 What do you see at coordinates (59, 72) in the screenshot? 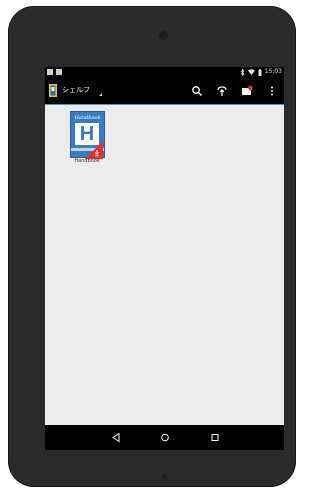
I see `image-notification-icon` at bounding box center [59, 72].